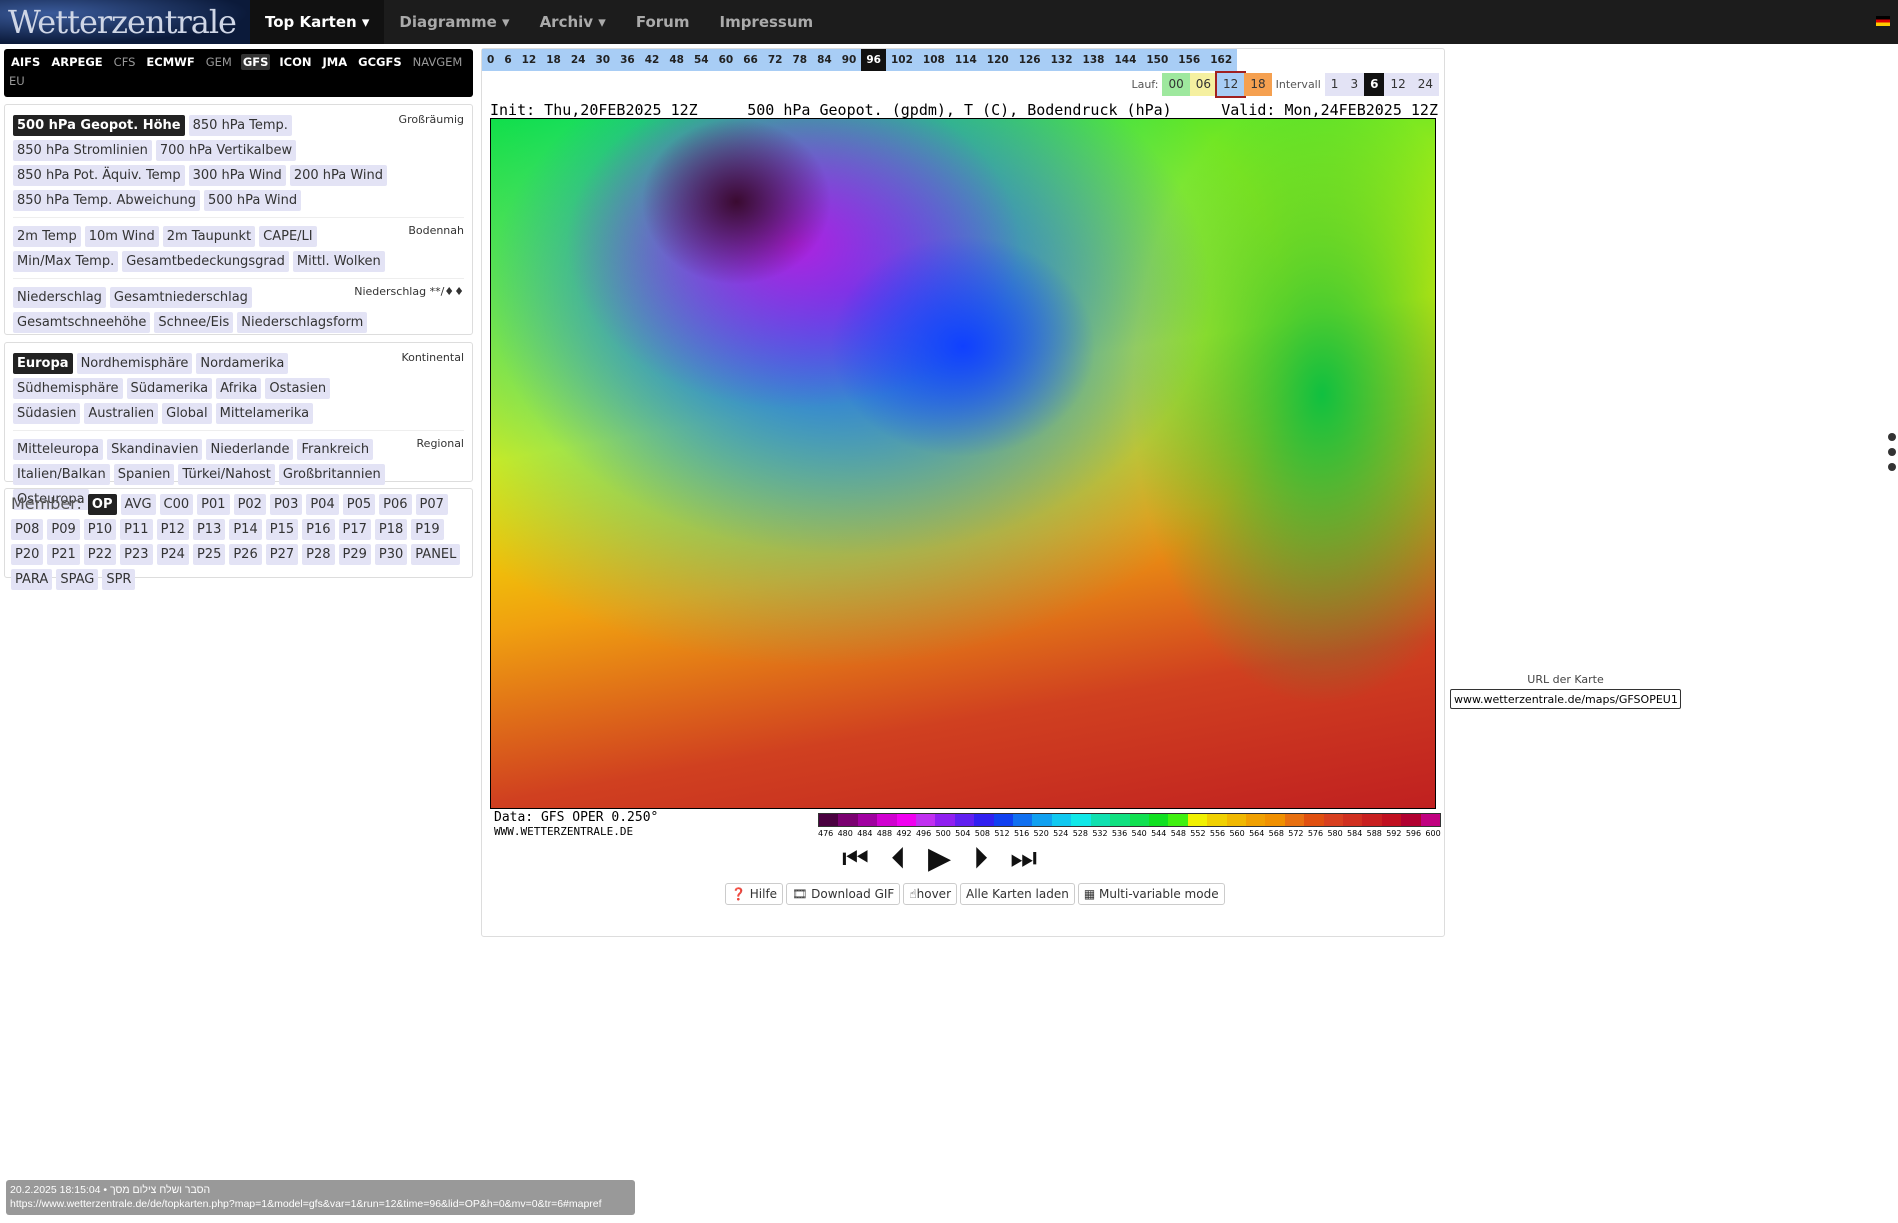  I want to click on member-chip: C00, so click(176, 504).